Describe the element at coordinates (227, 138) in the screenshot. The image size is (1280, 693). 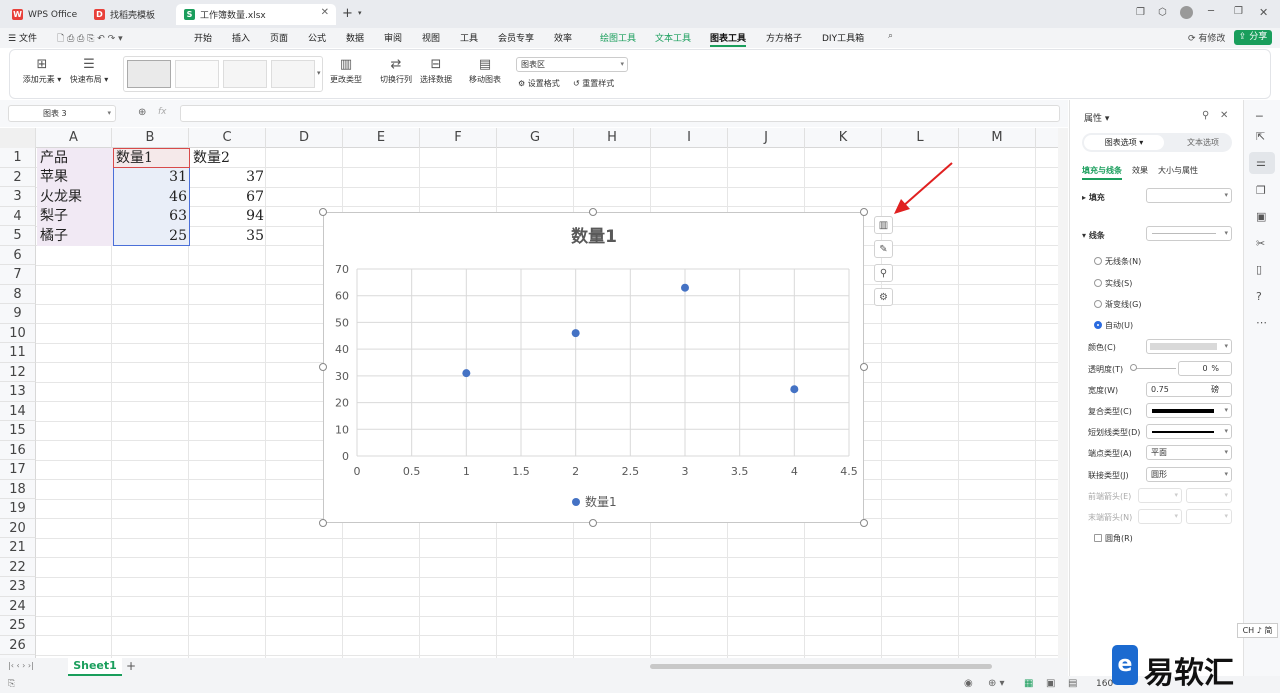
I see `column-header-c: C` at that location.